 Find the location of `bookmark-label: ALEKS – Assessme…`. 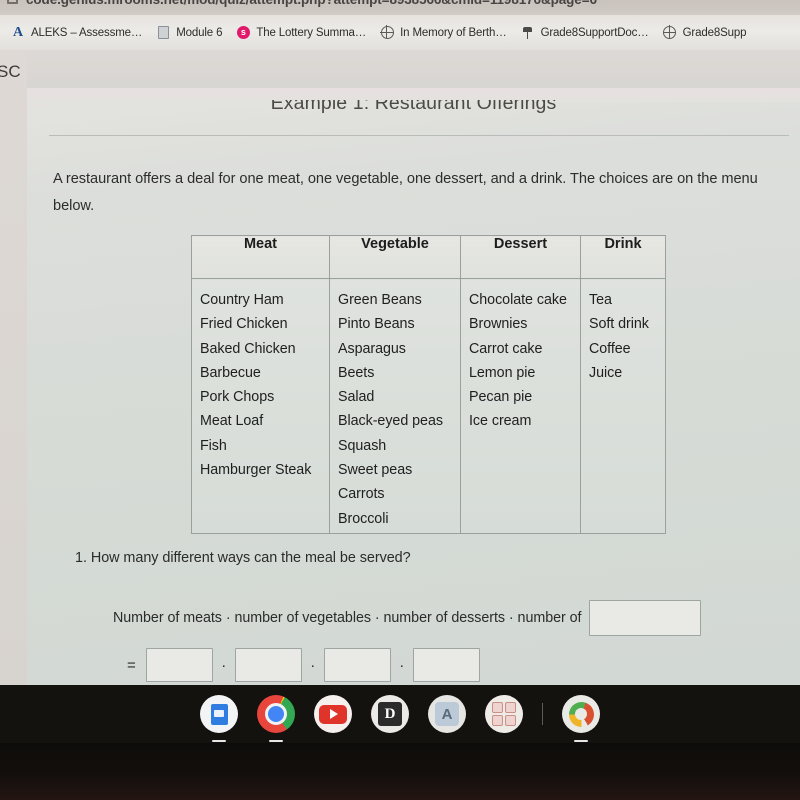

bookmark-label: ALEKS – Assessme… is located at coordinates (87, 32).